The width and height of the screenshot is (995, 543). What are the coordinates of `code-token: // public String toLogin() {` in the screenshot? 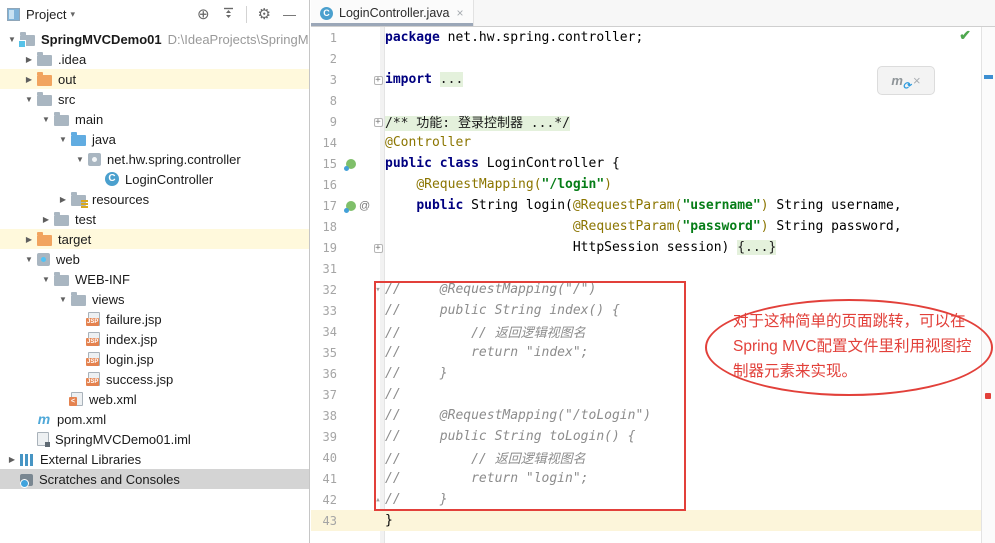 It's located at (510, 436).